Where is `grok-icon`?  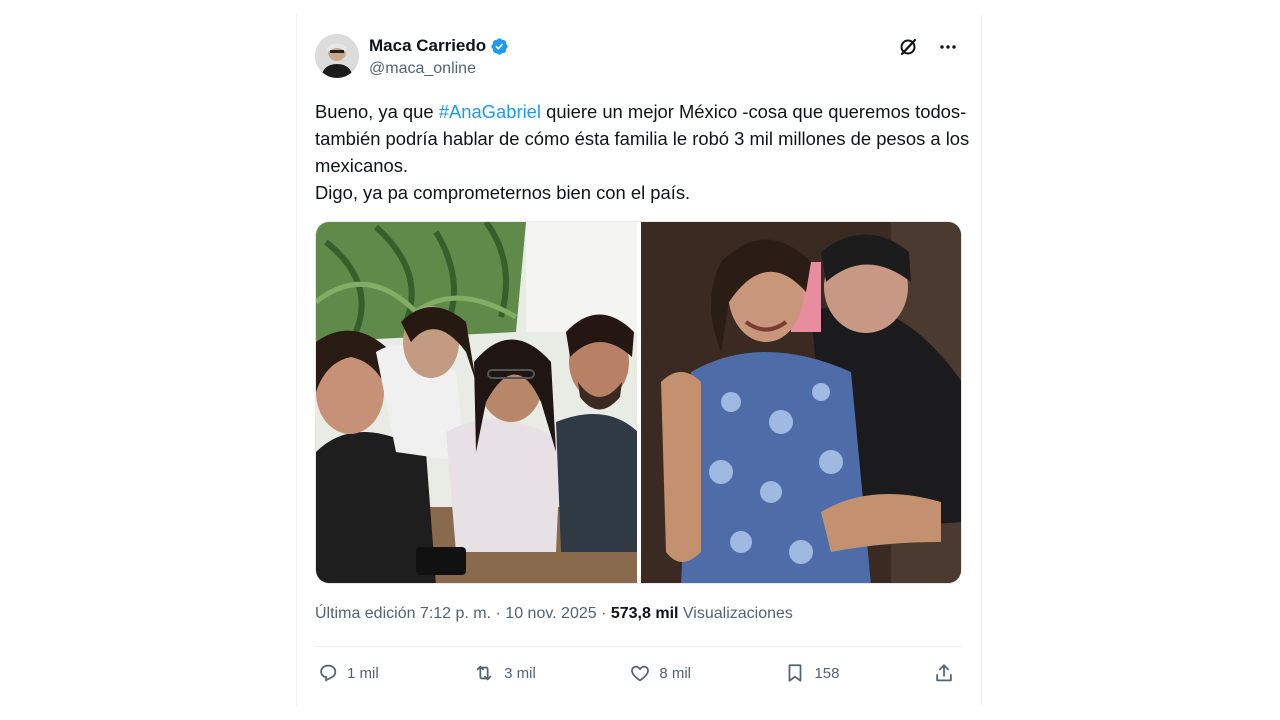
grok-icon is located at coordinates (908, 47).